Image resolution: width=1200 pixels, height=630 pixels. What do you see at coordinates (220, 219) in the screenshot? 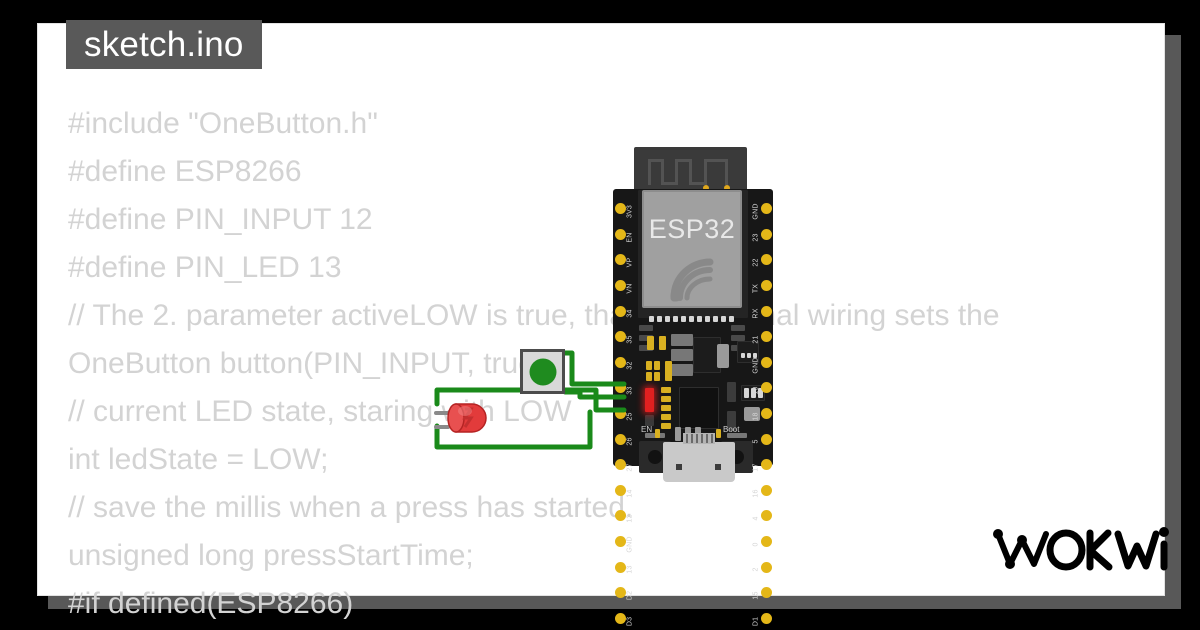
I see `code-line: #define PIN_INPUT 12` at bounding box center [220, 219].